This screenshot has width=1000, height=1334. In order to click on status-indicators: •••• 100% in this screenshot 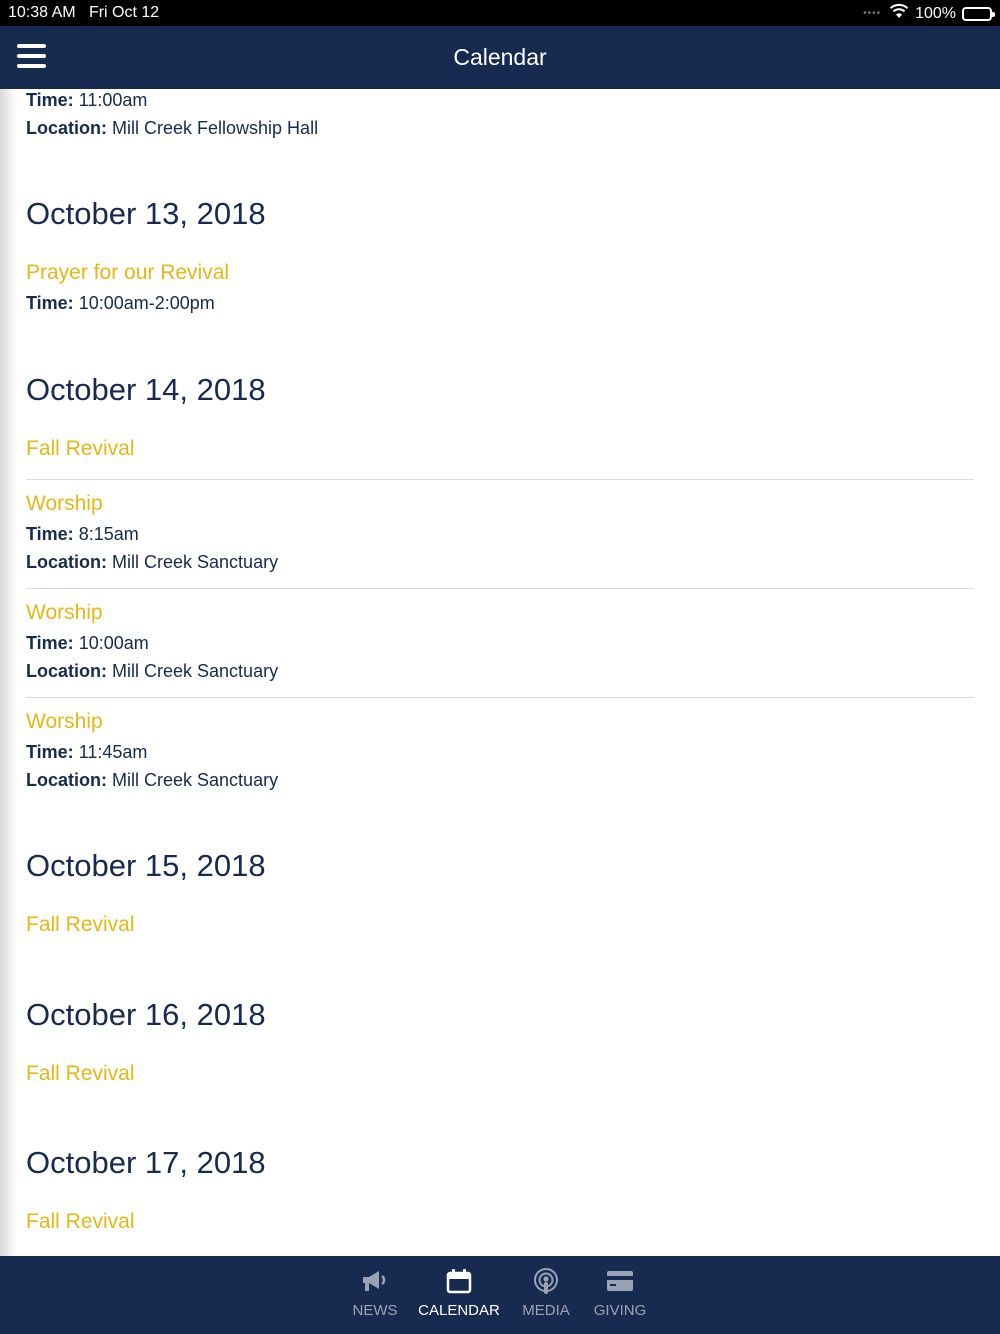, I will do `click(929, 13)`.